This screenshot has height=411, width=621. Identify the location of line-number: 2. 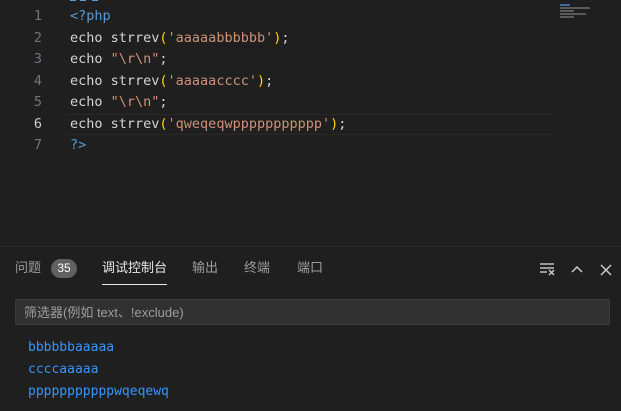
(37, 37).